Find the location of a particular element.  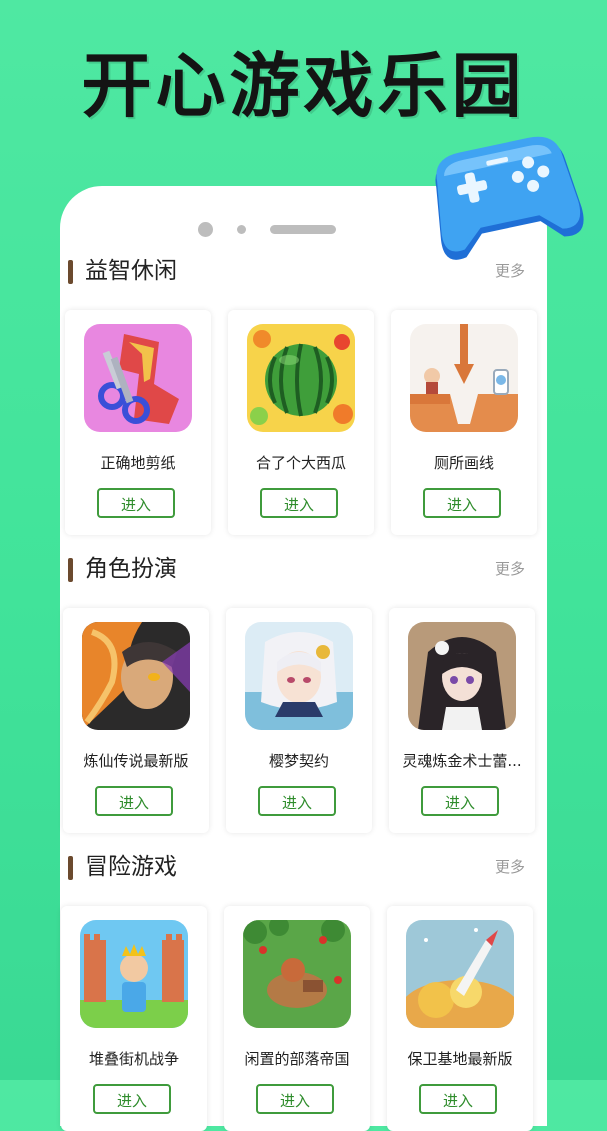

game-name: 正确地剪纸 is located at coordinates (138, 463).